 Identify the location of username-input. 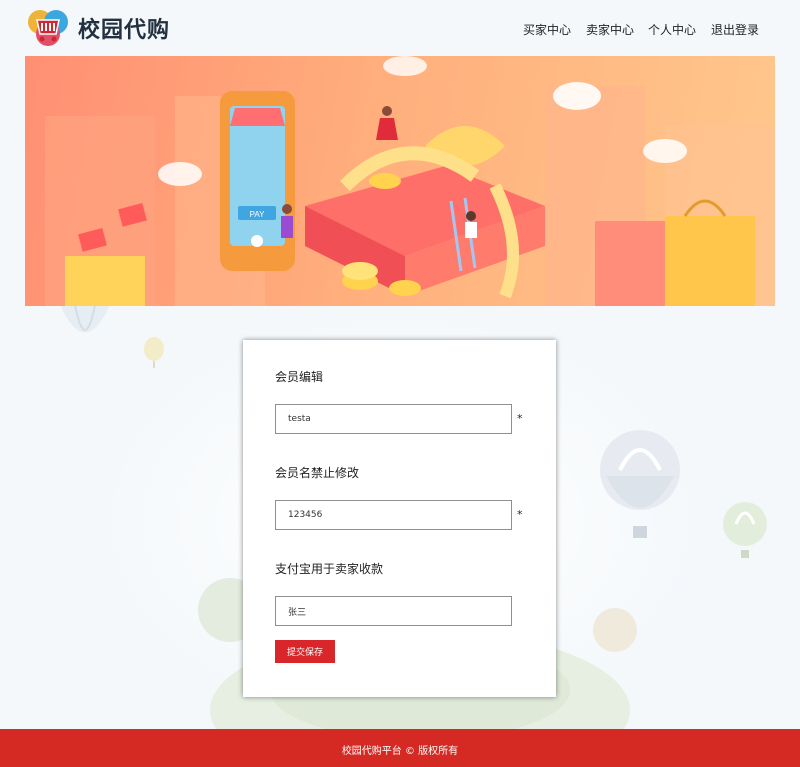
(393, 419).